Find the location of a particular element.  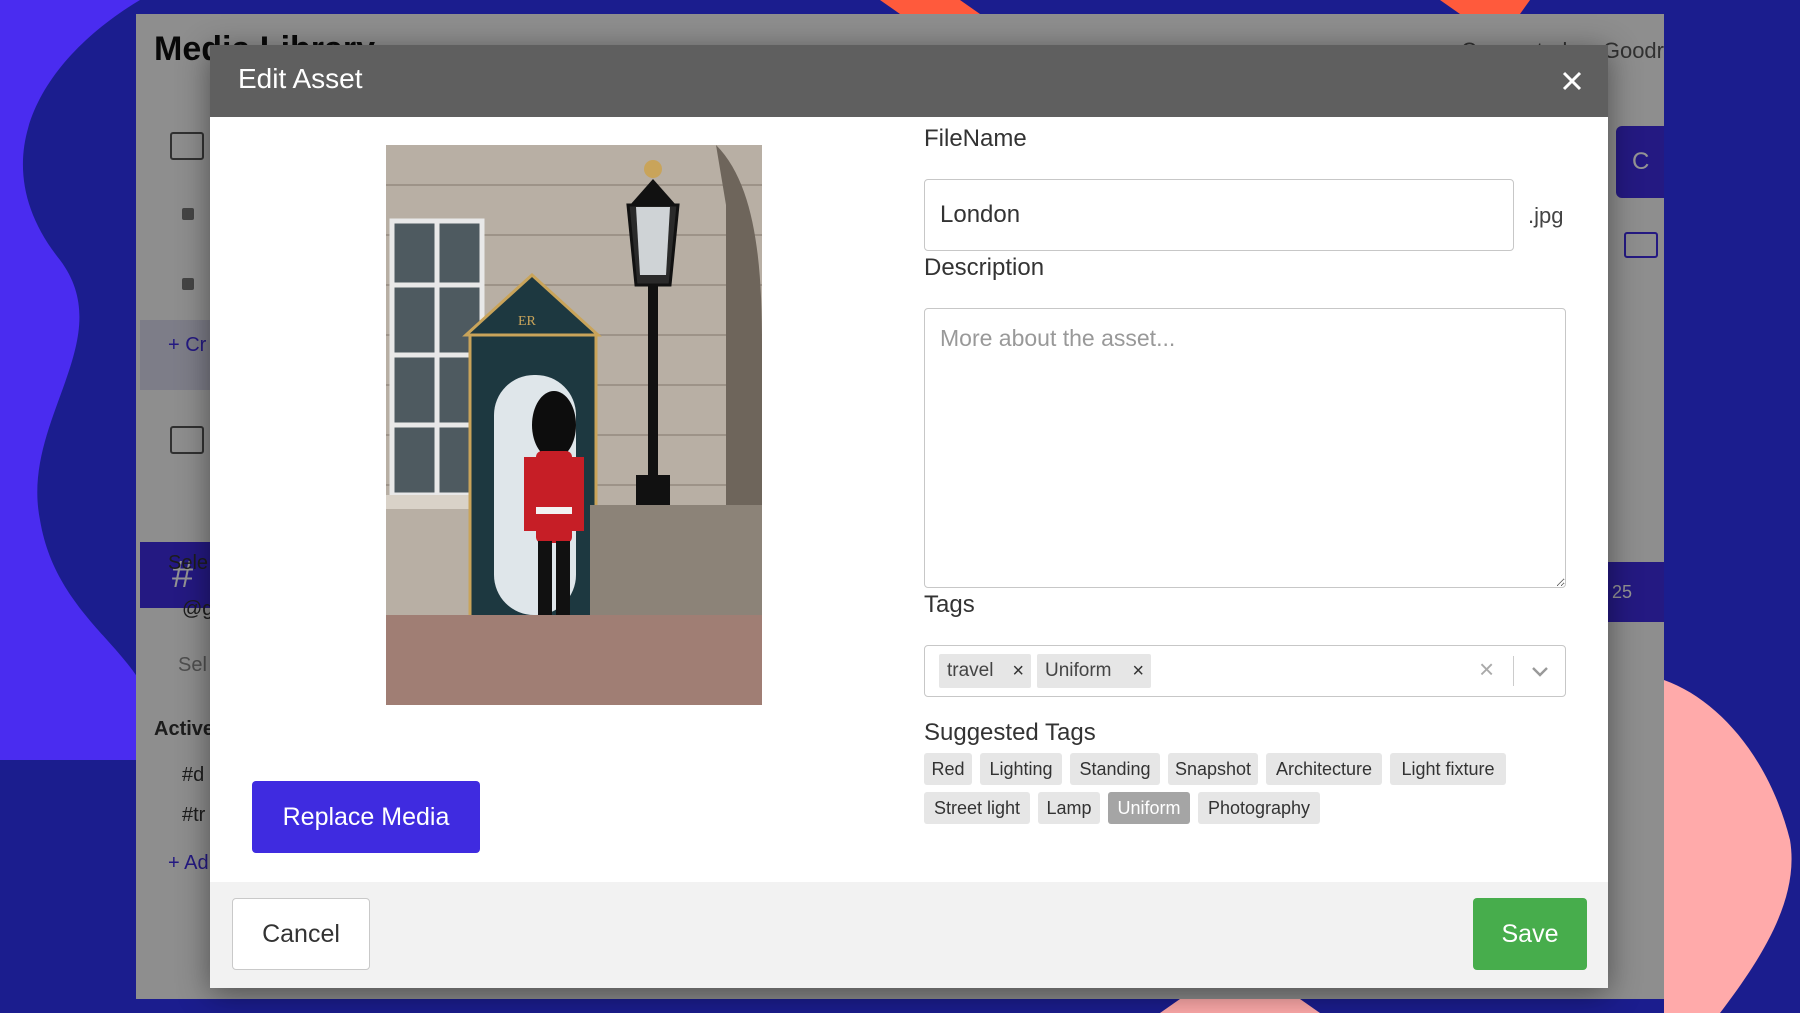

svg-text: ER is located at coordinates (527, 321).